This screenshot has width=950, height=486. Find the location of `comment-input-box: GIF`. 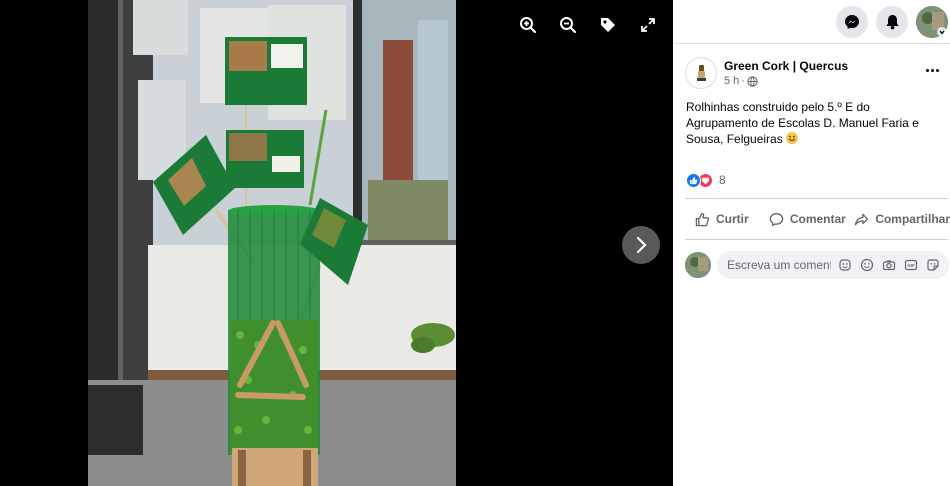

comment-input-box: GIF is located at coordinates (833, 265).